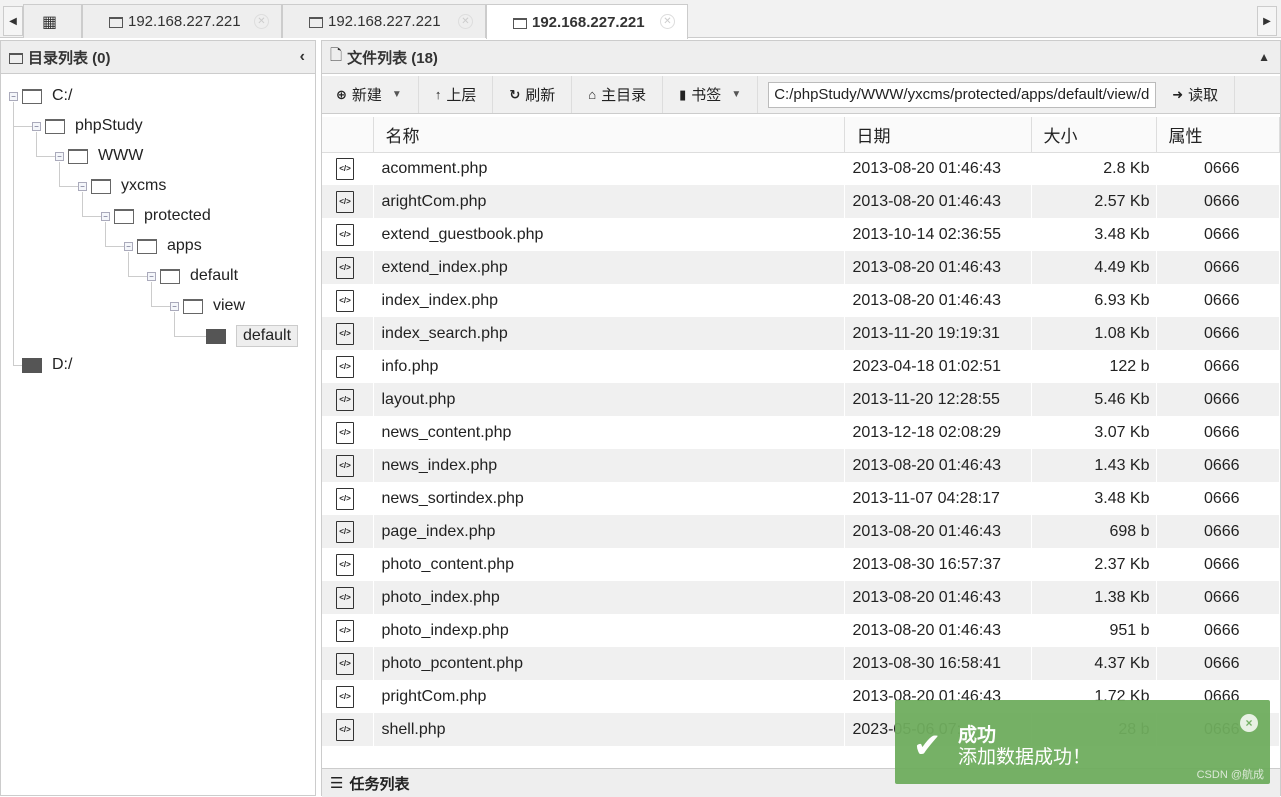 This screenshot has width=1281, height=797. What do you see at coordinates (609, 531) in the screenshot?
I see `file-name: page_index.php` at bounding box center [609, 531].